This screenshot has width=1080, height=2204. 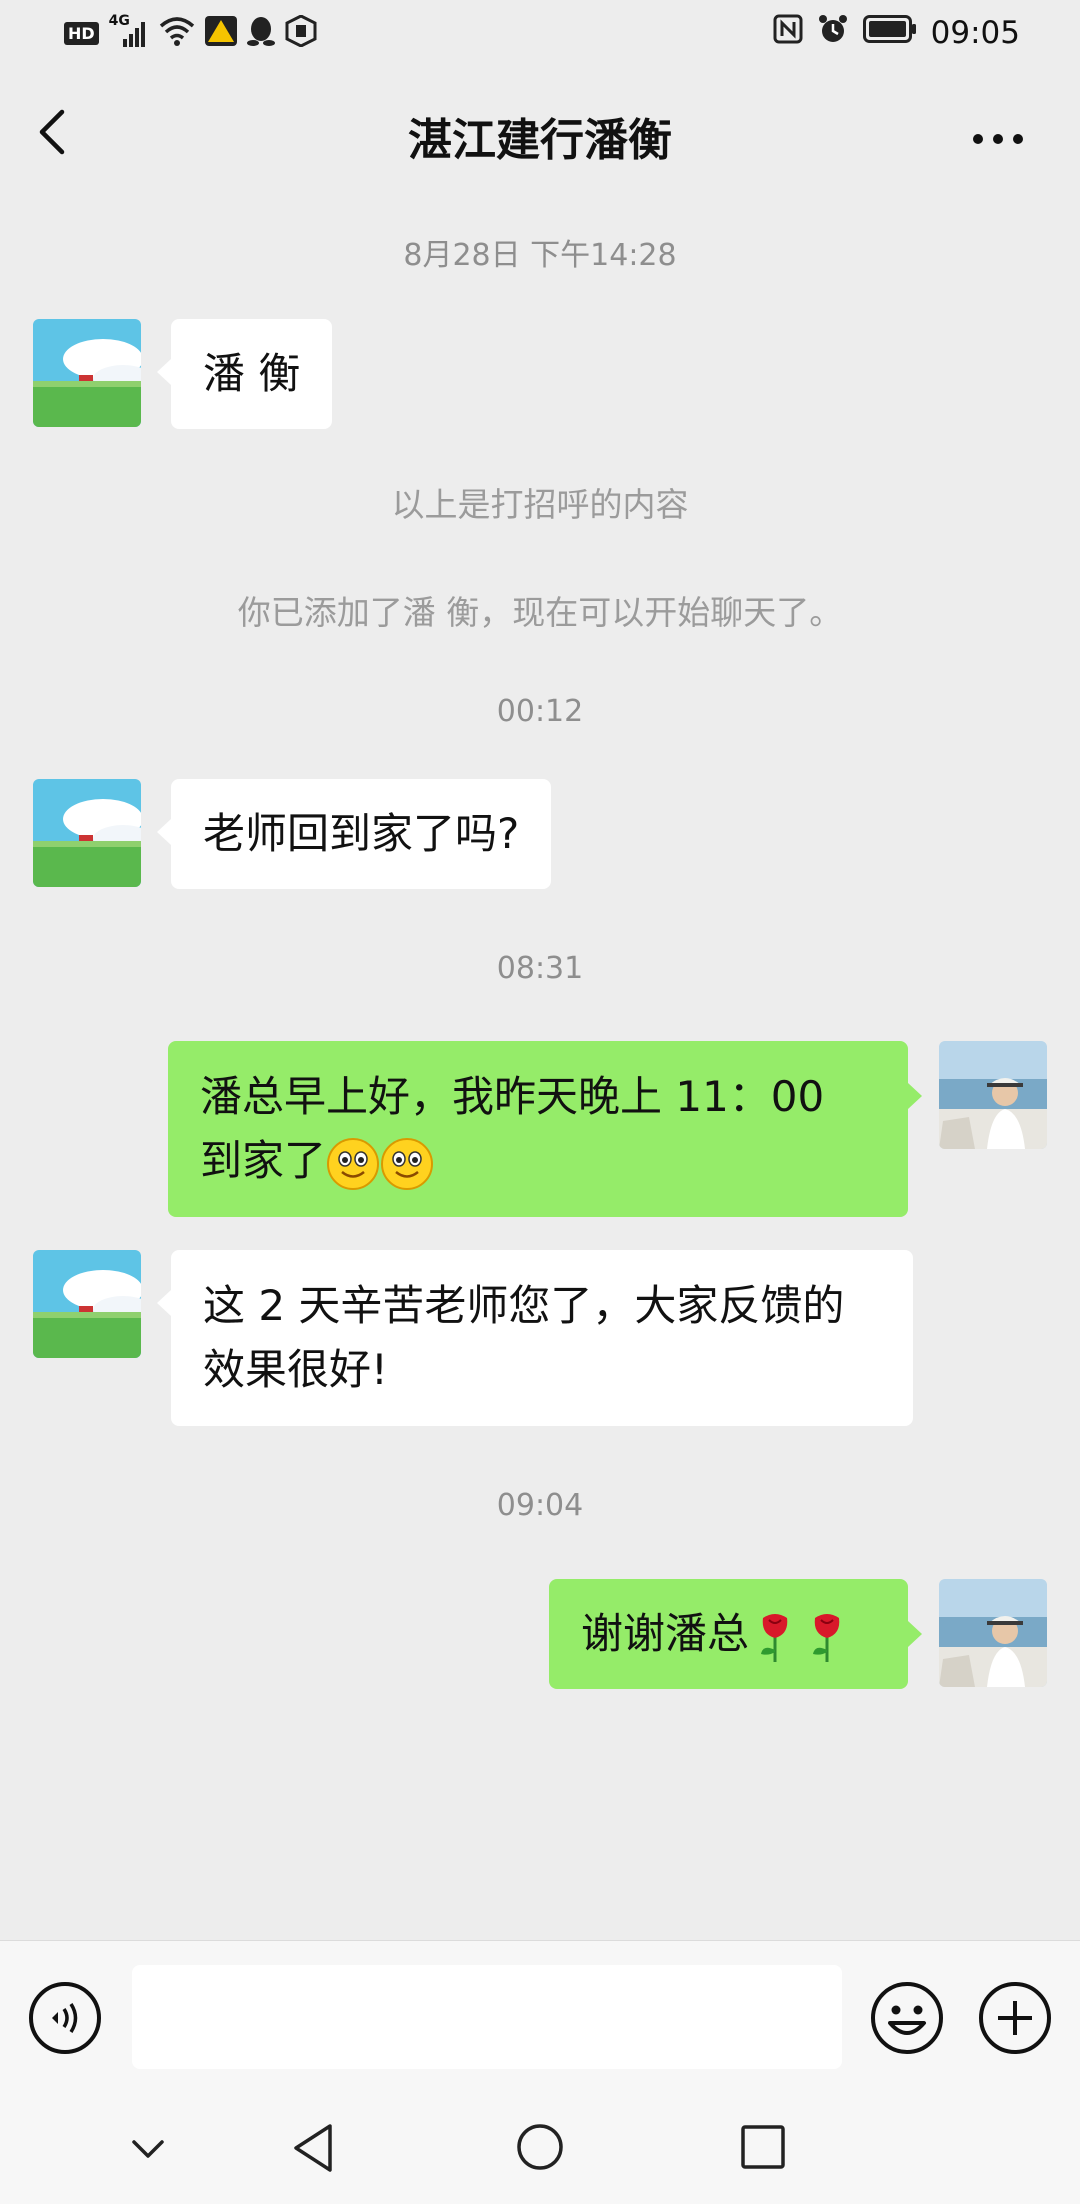 I want to click on plus-icon, so click(x=1015, y=2018).